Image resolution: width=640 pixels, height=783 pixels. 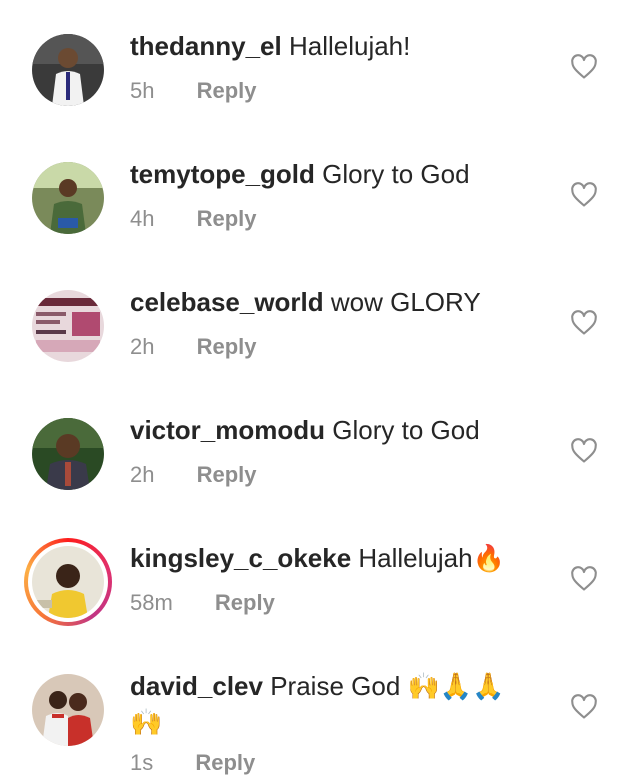 I want to click on comment-meta: 4h Reply, so click(x=193, y=219).